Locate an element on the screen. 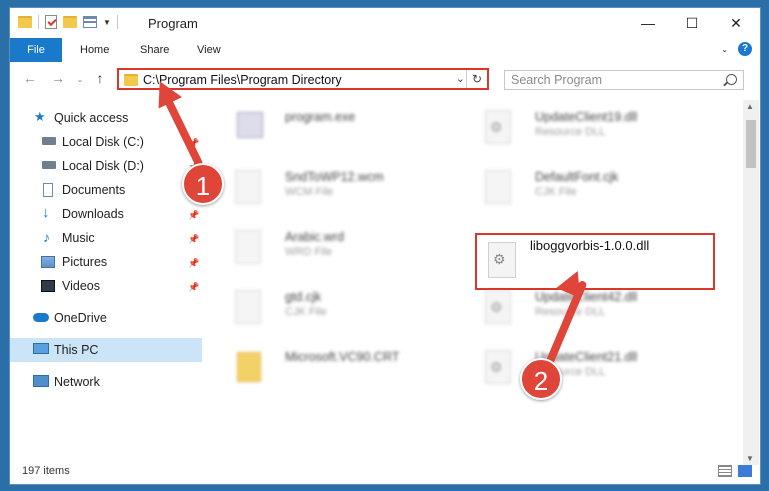  sidebar-item-local-disk-d: Local Disk (D:) 📌 is located at coordinates (106, 166).